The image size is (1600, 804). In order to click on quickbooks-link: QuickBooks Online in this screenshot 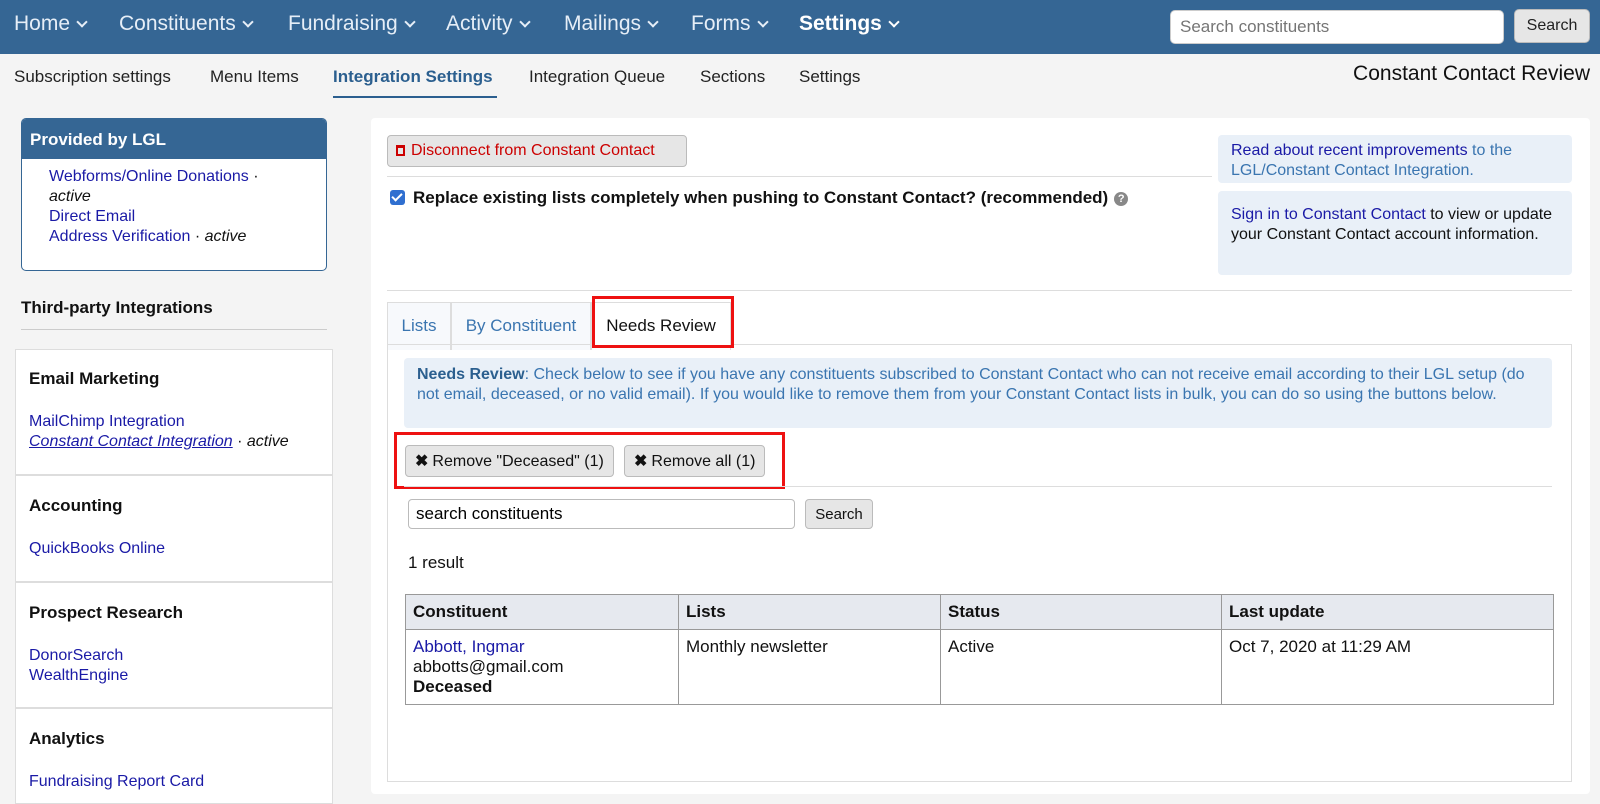, I will do `click(97, 548)`.